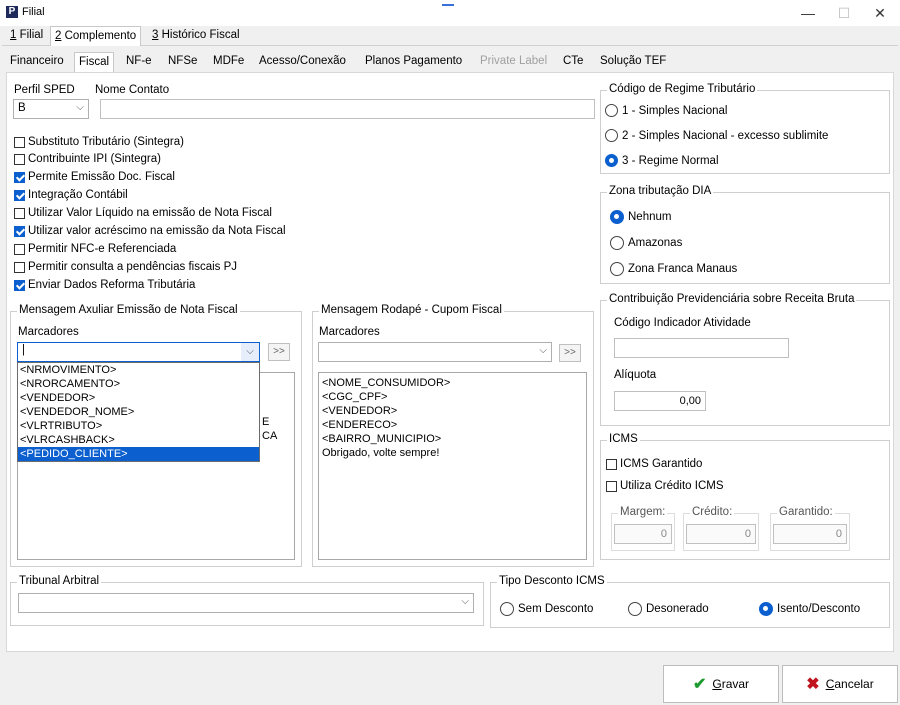  What do you see at coordinates (880, 13) in the screenshot?
I see `close-button: ✕` at bounding box center [880, 13].